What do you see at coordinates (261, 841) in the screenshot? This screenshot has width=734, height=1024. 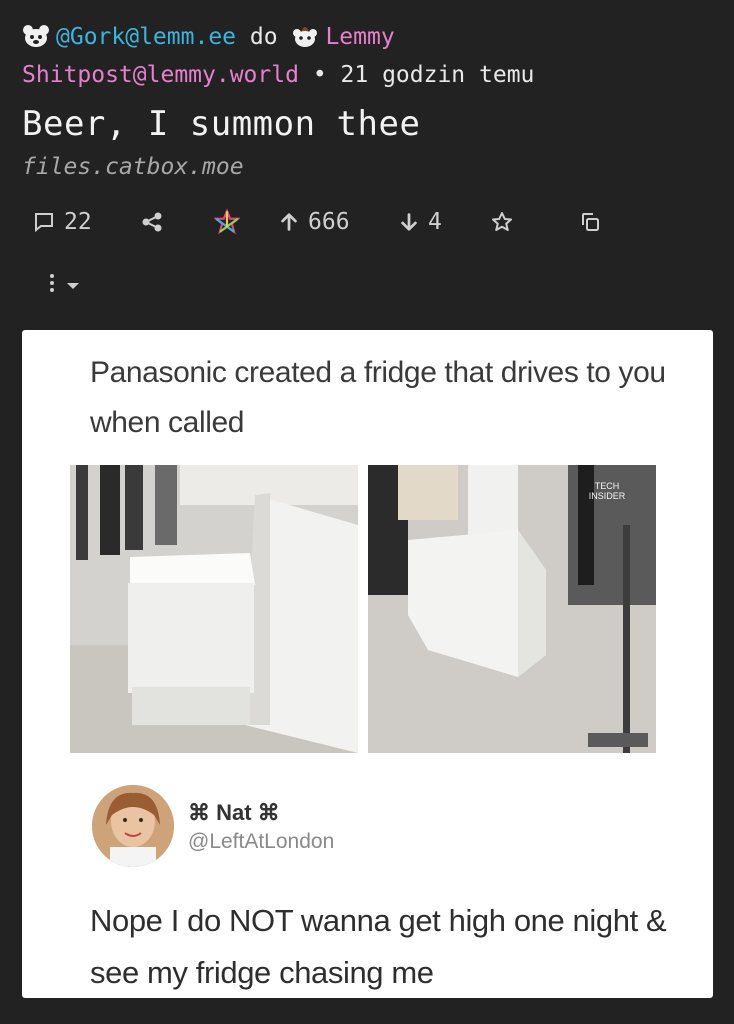 I see `tweet-author-handle: @LeftAtLondon` at bounding box center [261, 841].